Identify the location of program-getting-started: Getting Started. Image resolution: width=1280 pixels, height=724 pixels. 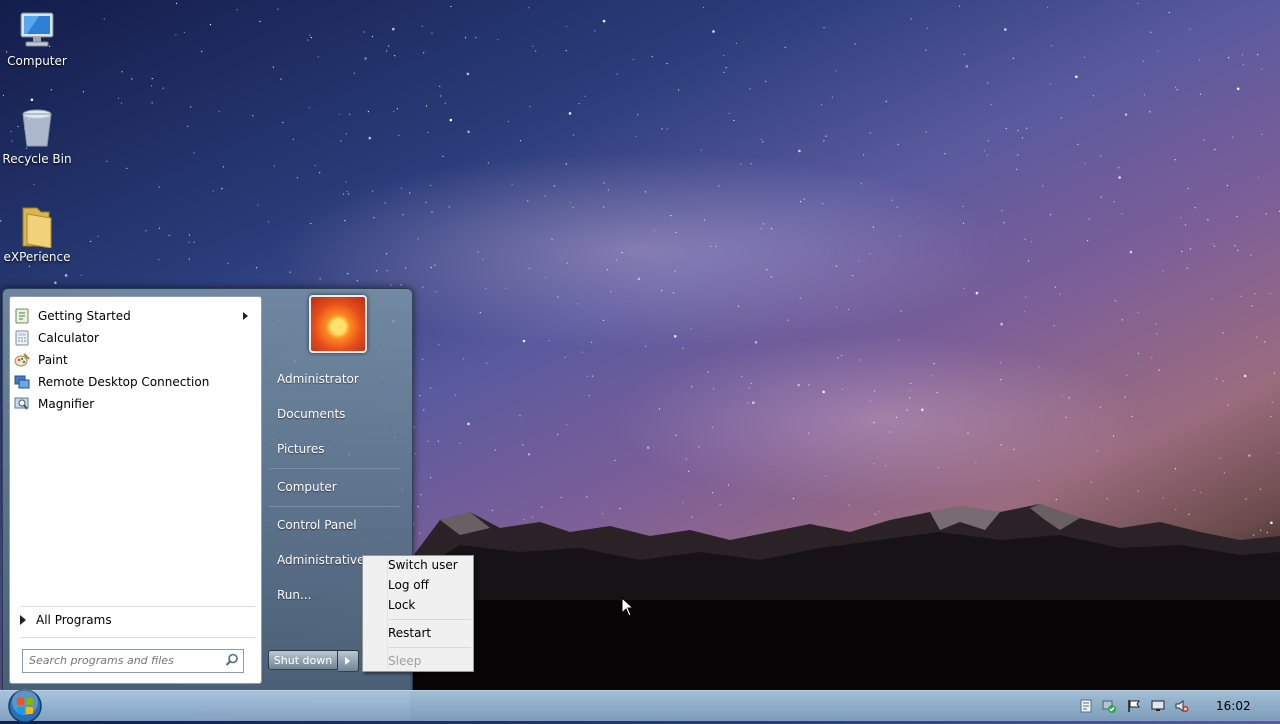
(134, 316).